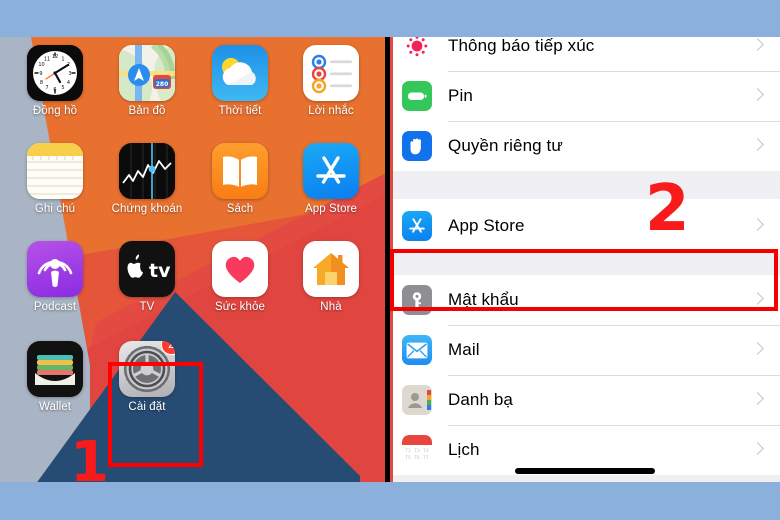 The image size is (780, 520). Describe the element at coordinates (147, 73) in the screenshot. I see `maps-icon: 280` at that location.